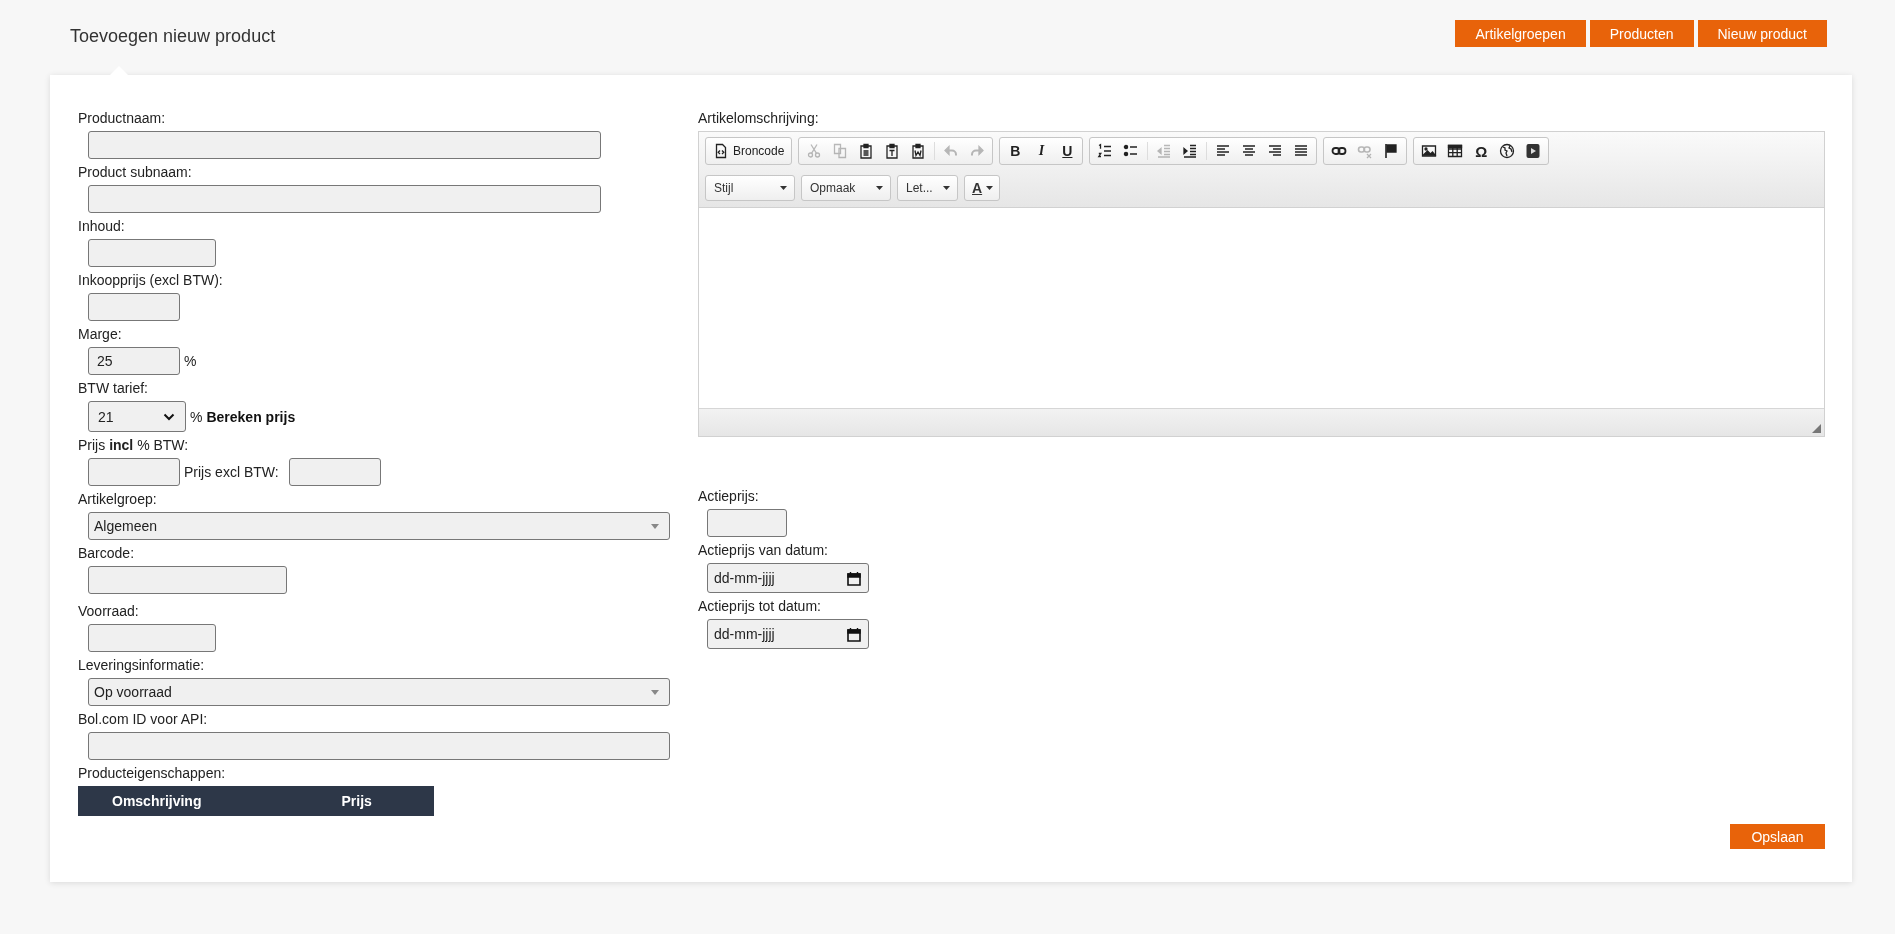  Describe the element at coordinates (1533, 151) in the screenshot. I see `video-icon` at that location.